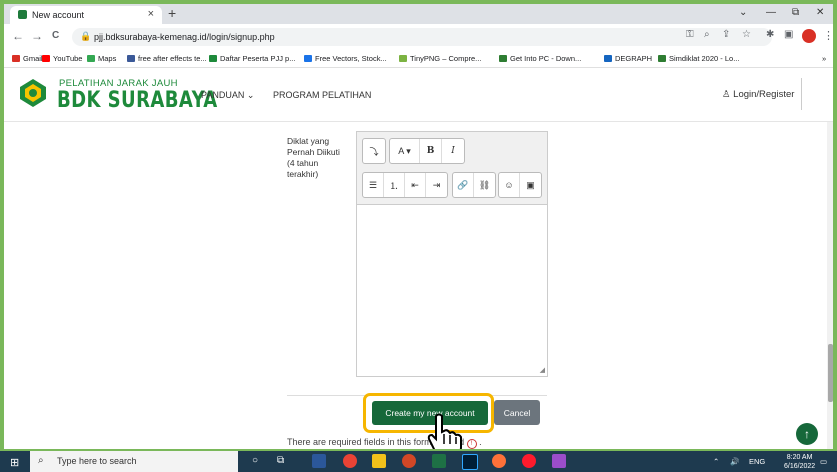 Image resolution: width=837 pixels, height=472 pixels. I want to click on scrollbar-thumb, so click(830, 373).